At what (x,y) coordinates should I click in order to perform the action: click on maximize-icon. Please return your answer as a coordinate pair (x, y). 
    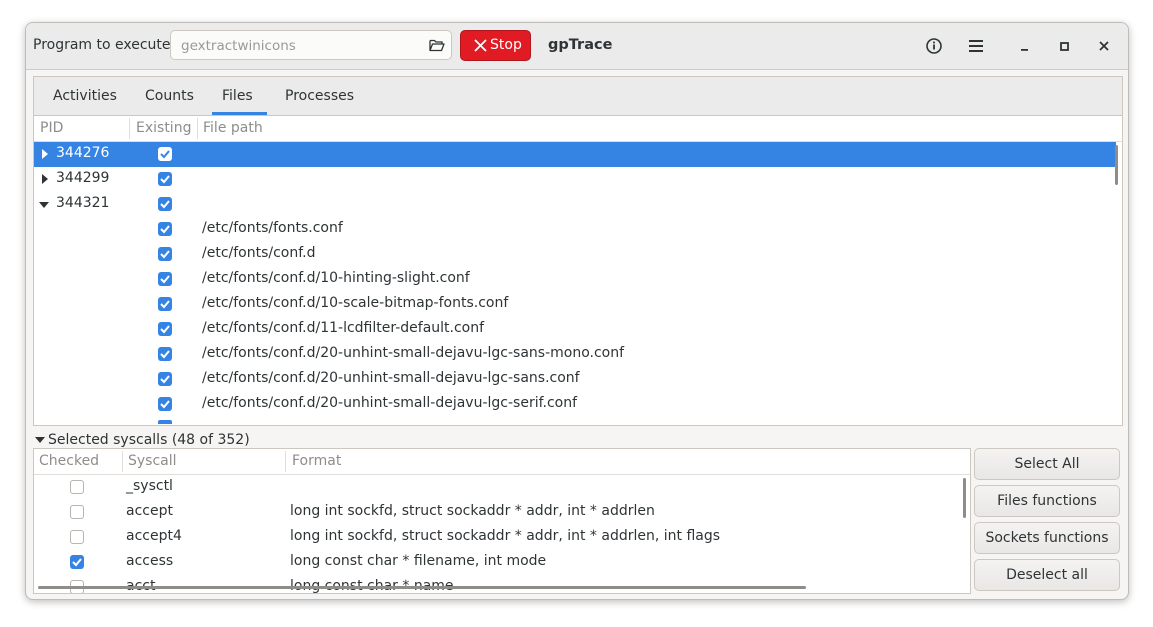
    Looking at the image, I should click on (1064, 46).